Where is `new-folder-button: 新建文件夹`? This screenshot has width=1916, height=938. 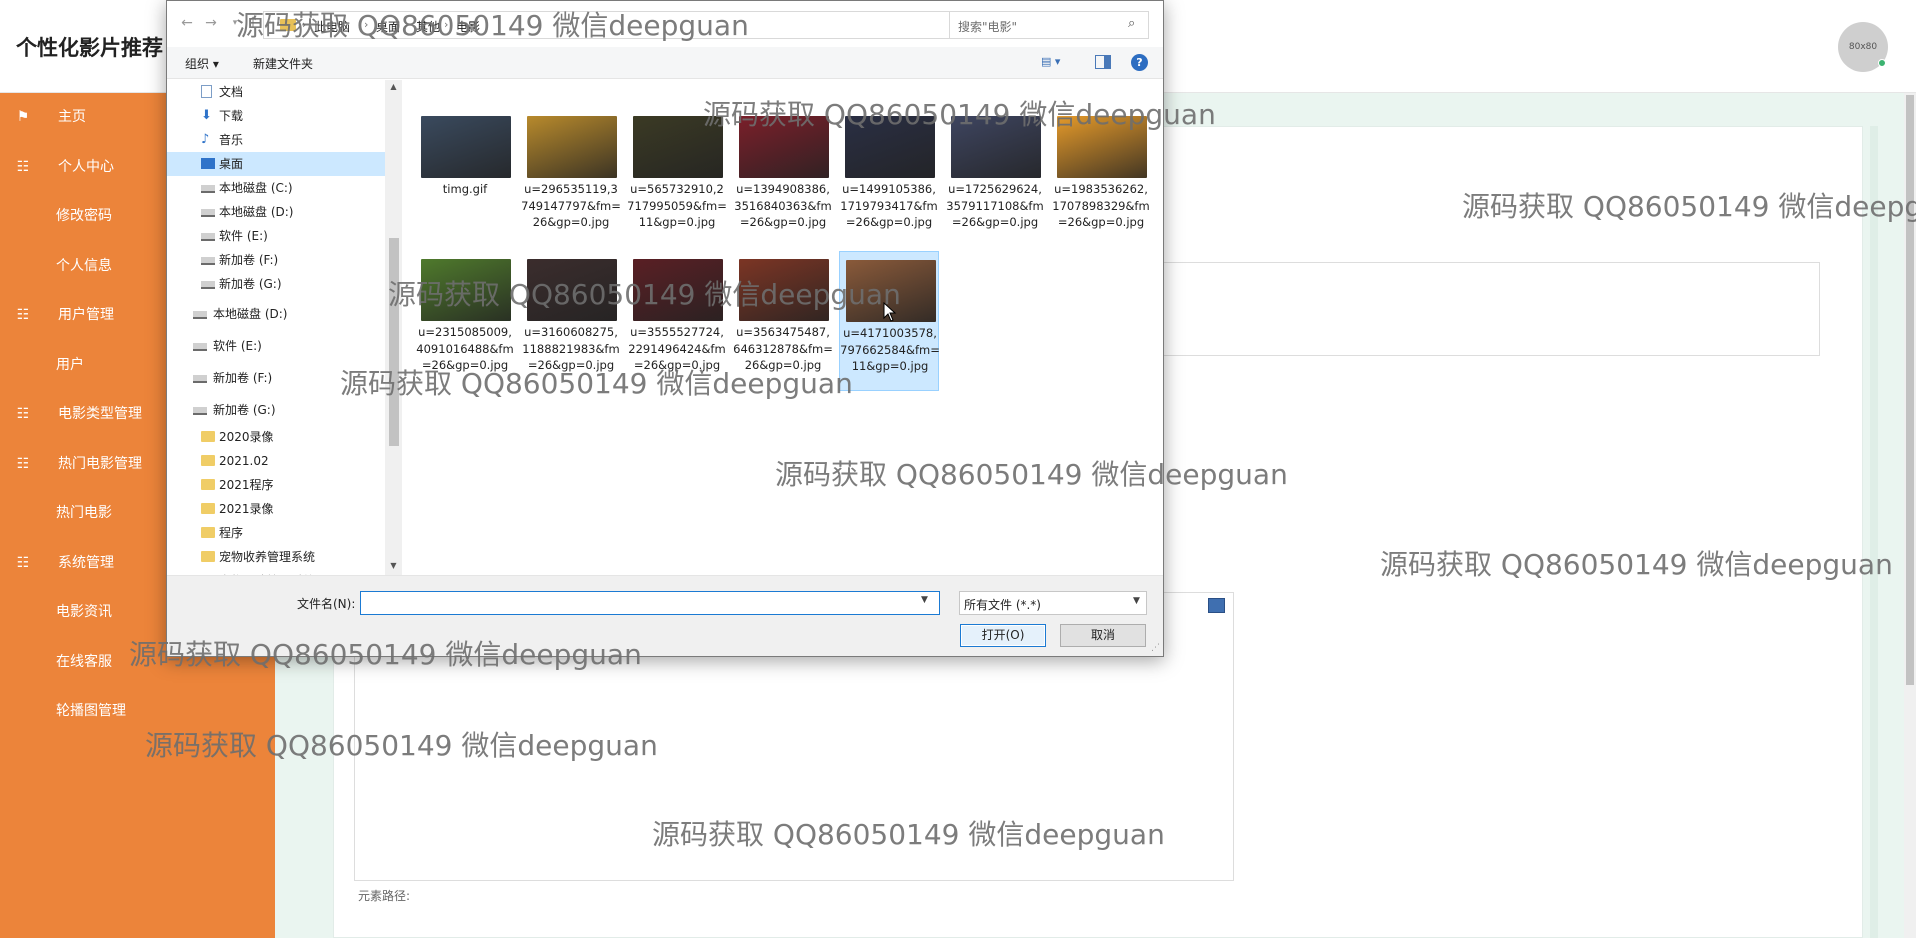 new-folder-button: 新建文件夹 is located at coordinates (283, 63).